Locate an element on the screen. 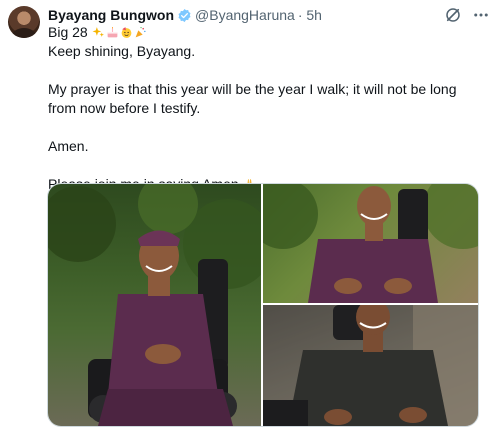 The image size is (500, 427). avatar is located at coordinates (24, 22).